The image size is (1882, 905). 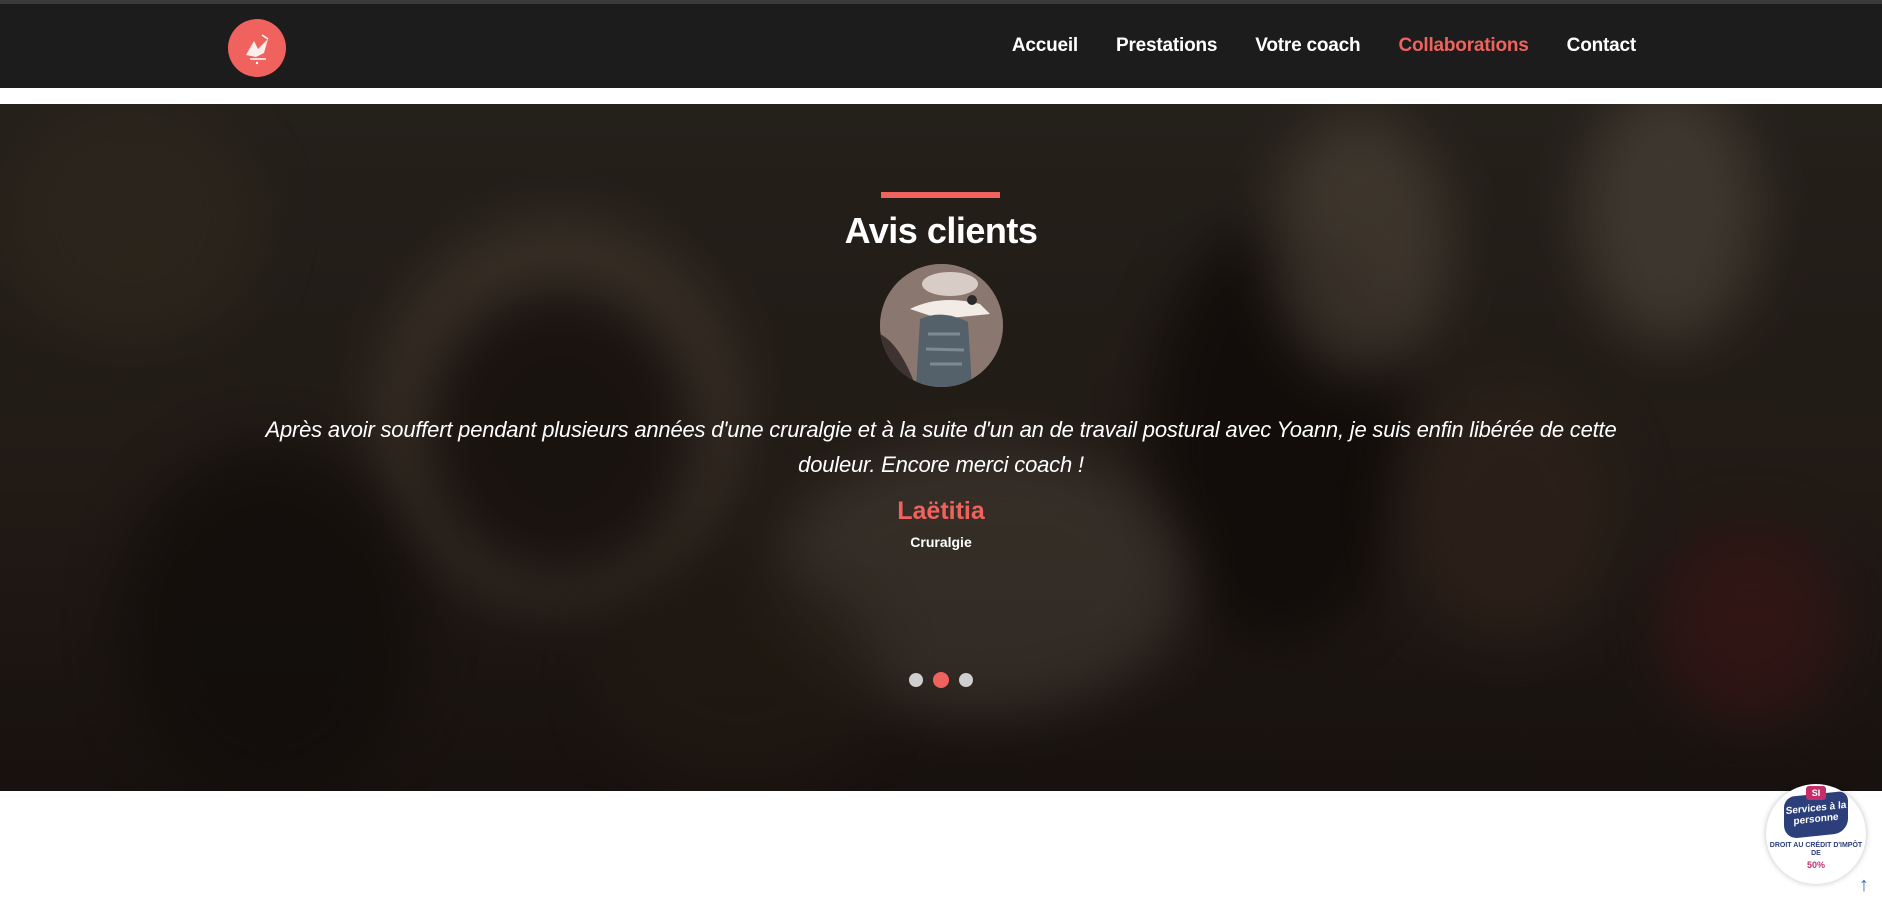 I want to click on badge-percent: 50%, so click(x=1815, y=865).